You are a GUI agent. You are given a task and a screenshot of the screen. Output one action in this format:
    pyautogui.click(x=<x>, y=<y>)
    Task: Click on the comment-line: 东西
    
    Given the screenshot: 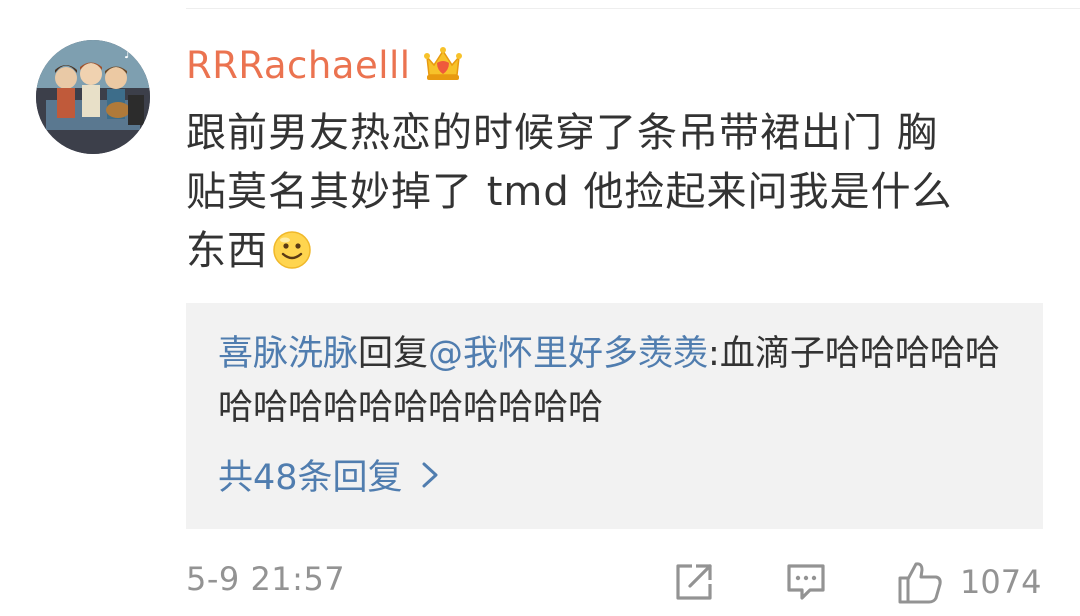 What is the action you would take?
    pyautogui.click(x=606, y=251)
    